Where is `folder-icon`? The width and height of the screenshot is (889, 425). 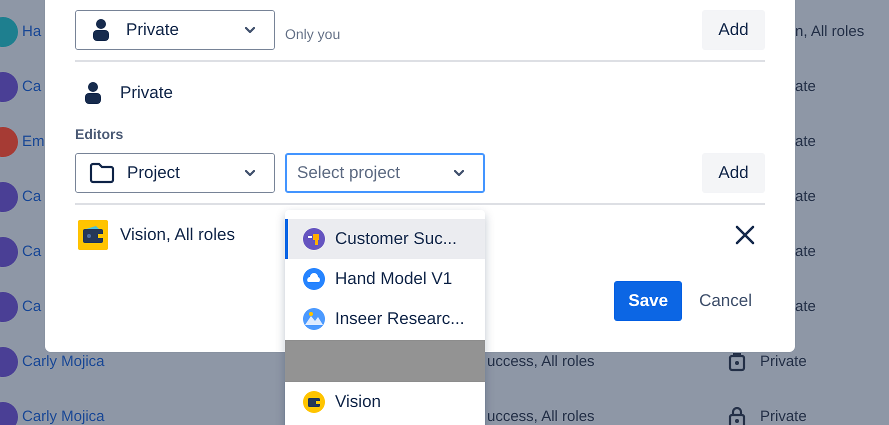
folder-icon is located at coordinates (102, 173).